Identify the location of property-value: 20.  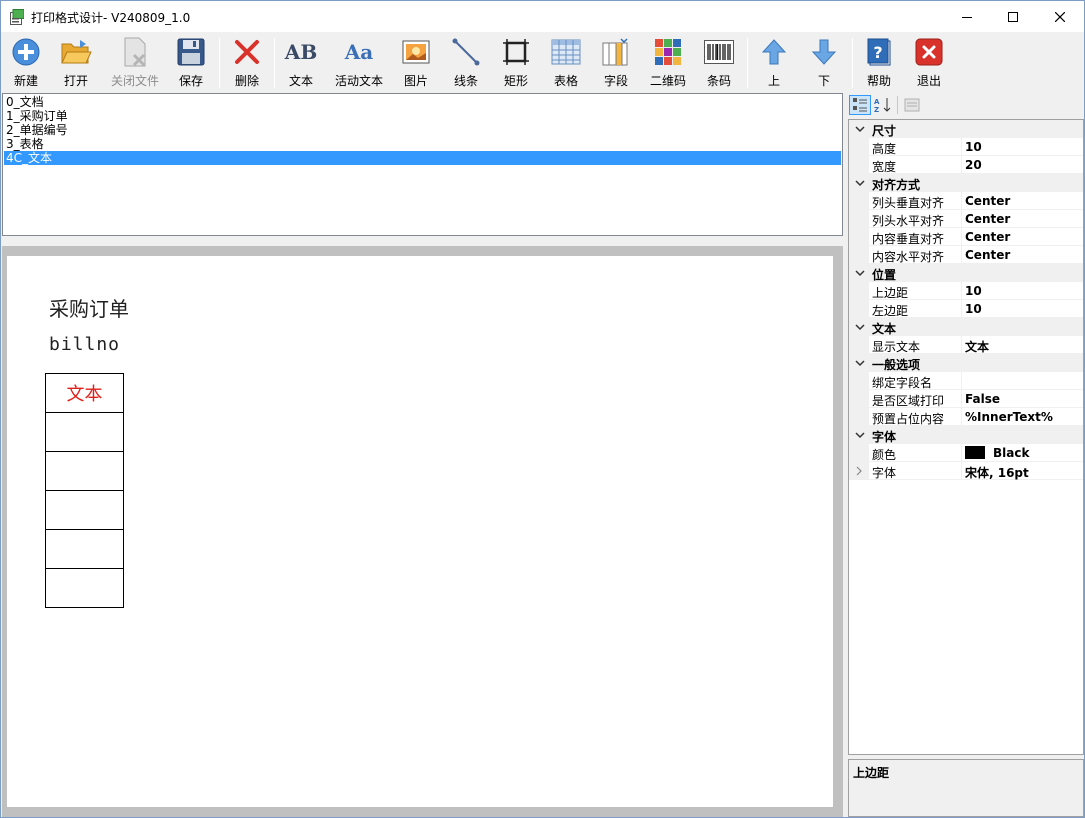
(1022, 165).